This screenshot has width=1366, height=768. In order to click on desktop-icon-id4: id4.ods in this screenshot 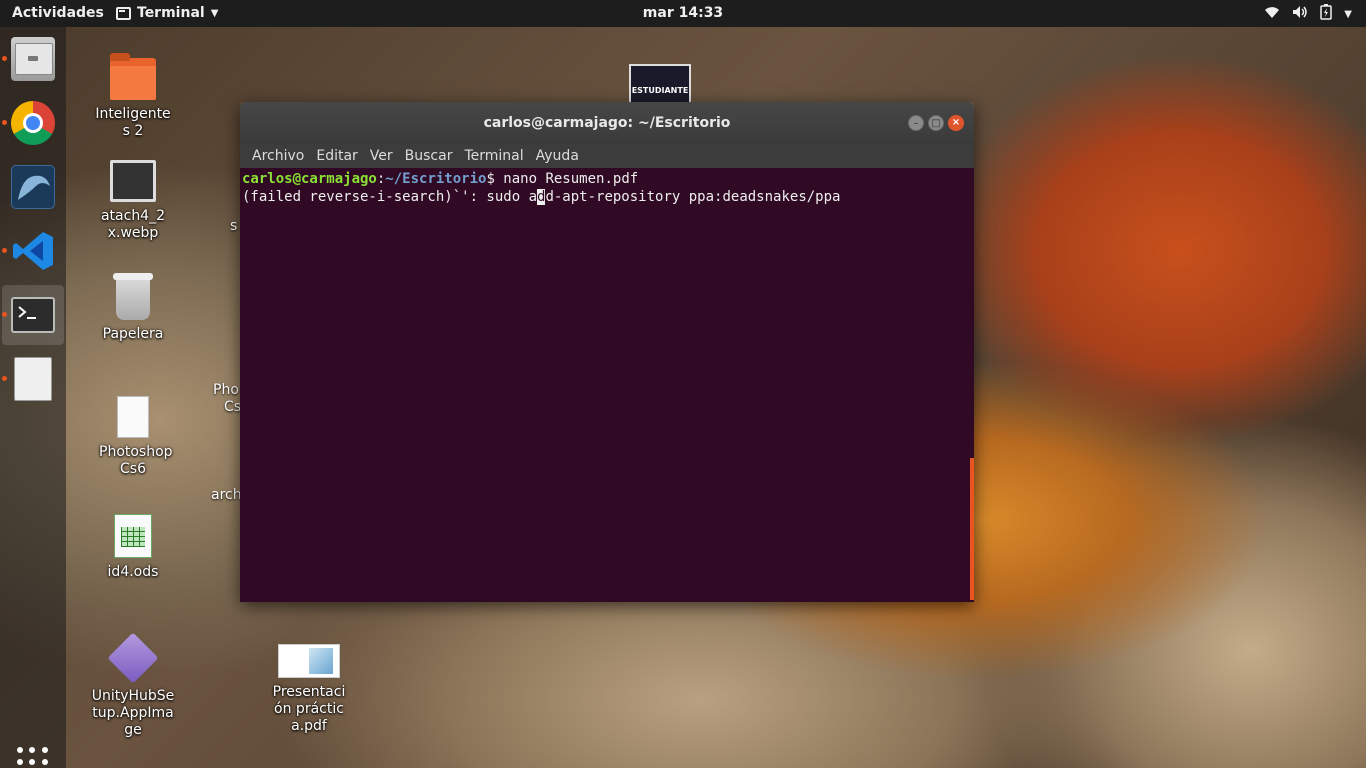, I will do `click(133, 547)`.